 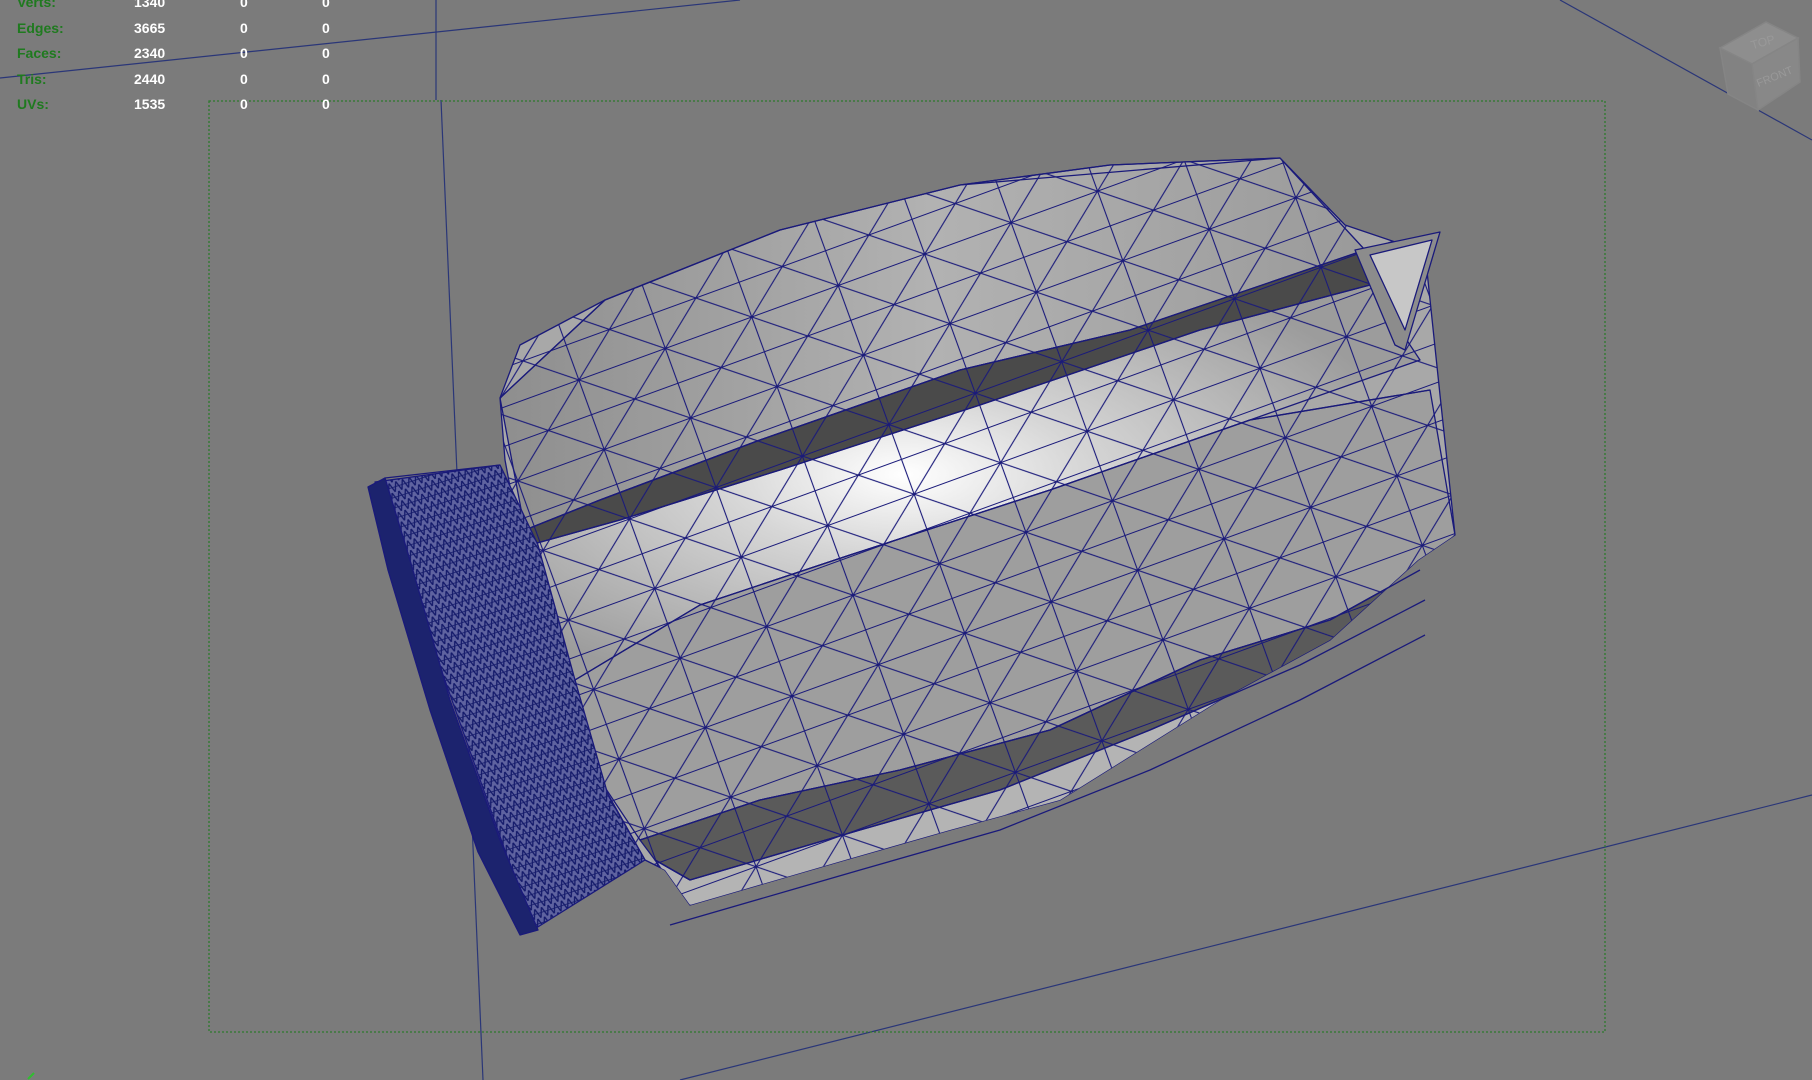 I want to click on hud-faces-component: 0, so click(x=326, y=53).